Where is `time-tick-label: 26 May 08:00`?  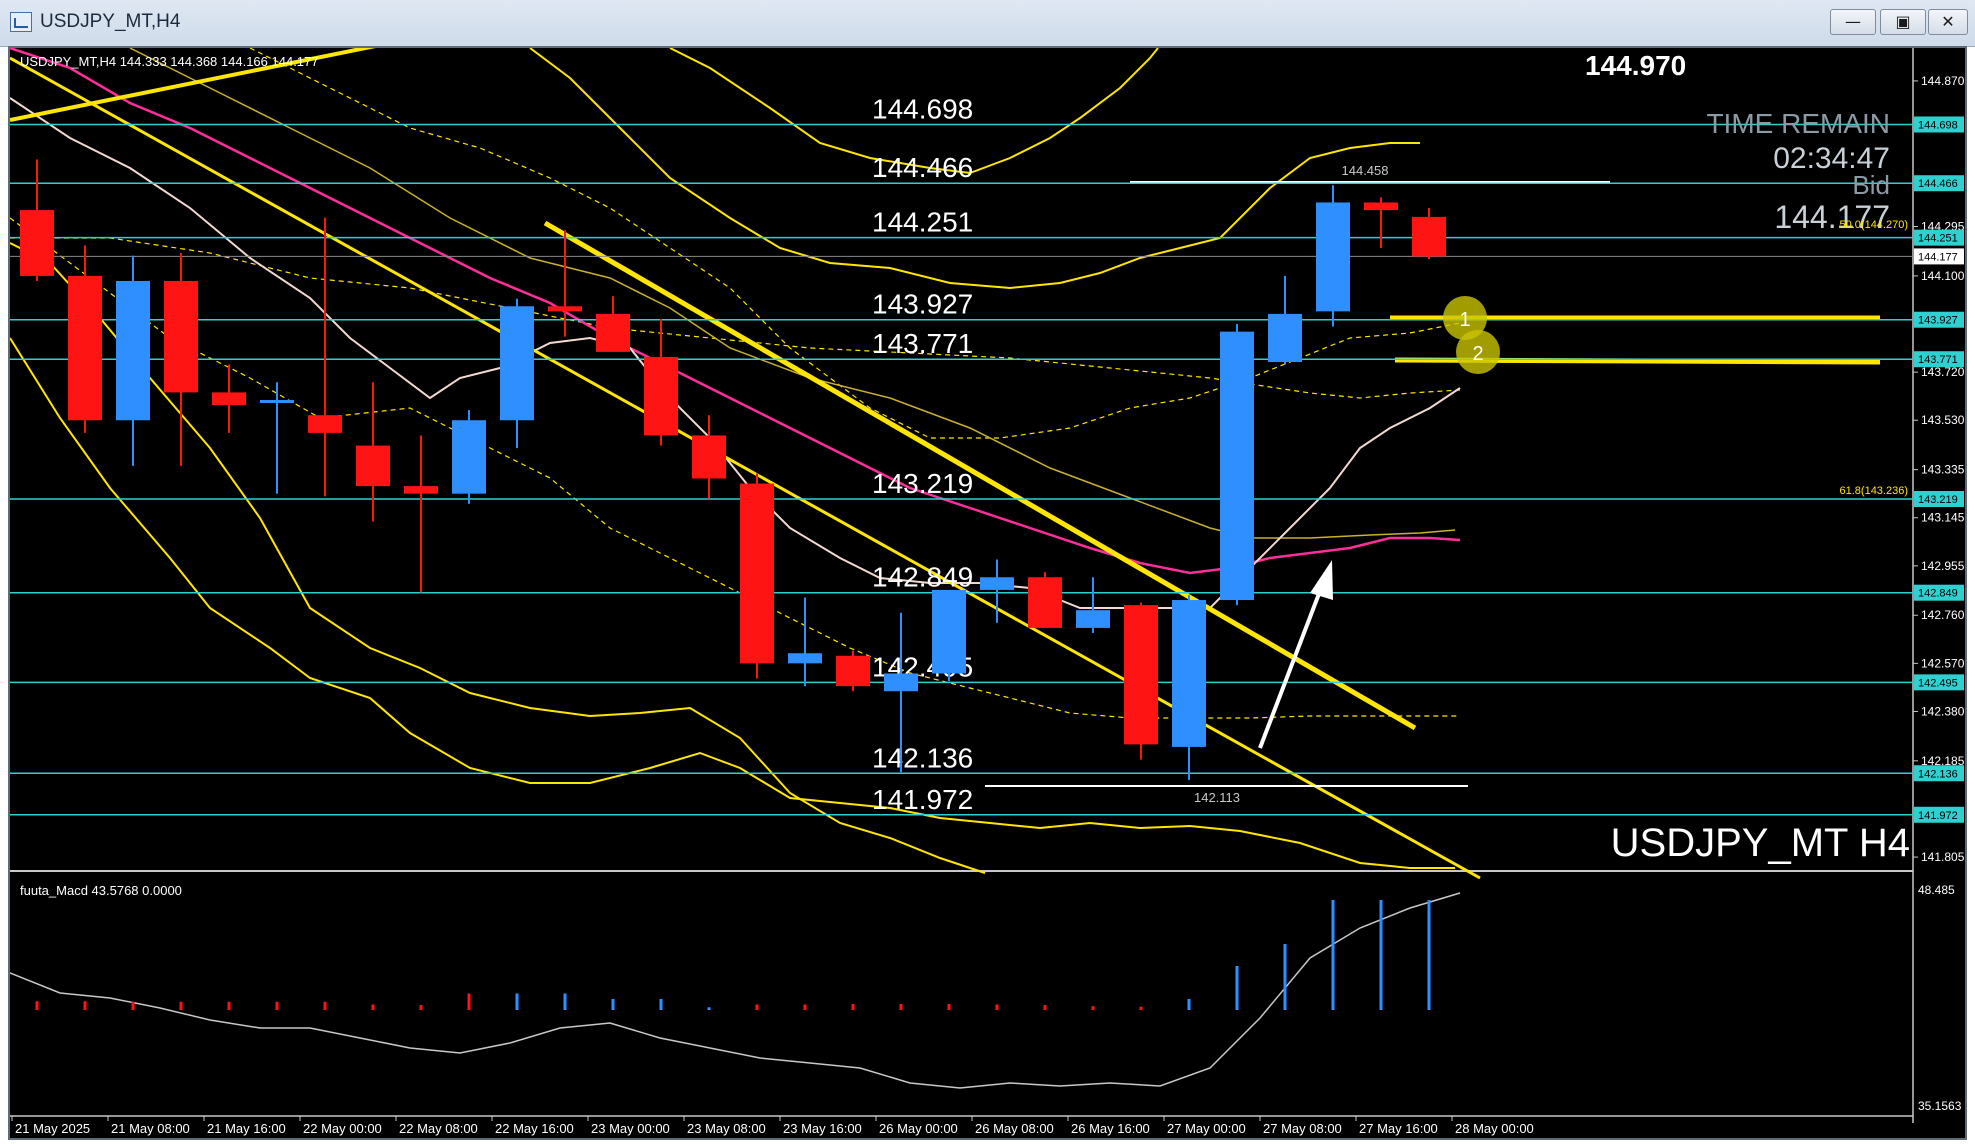 time-tick-label: 26 May 08:00 is located at coordinates (1014, 1128).